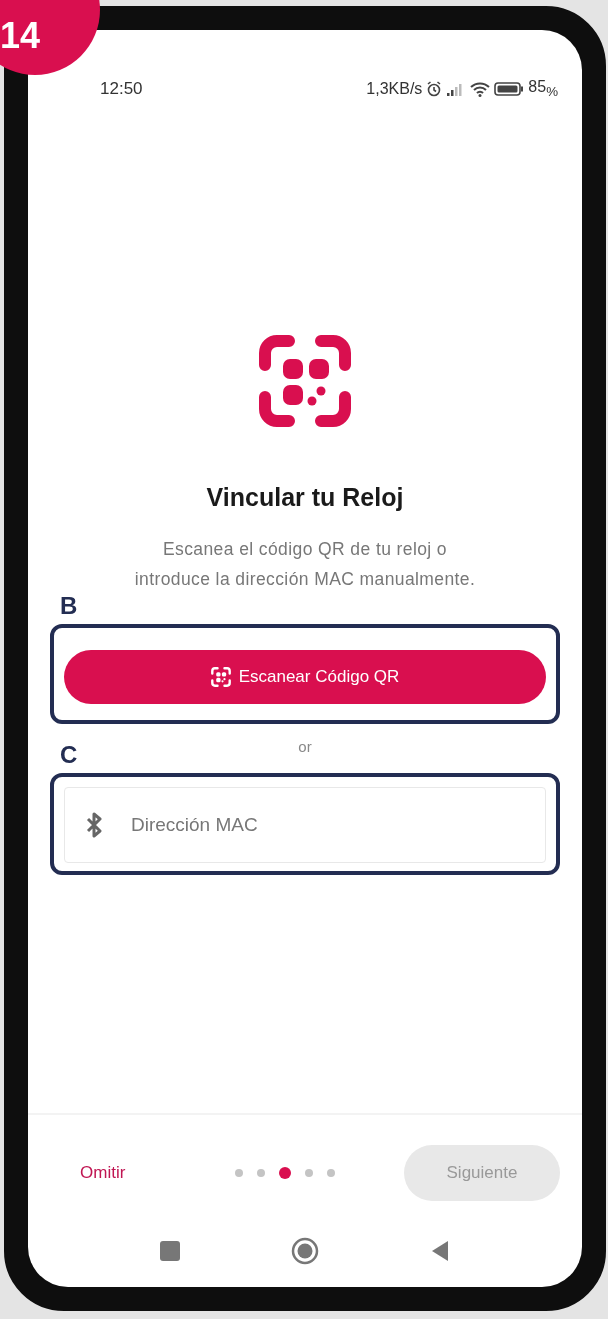  I want to click on home-button, so click(305, 1251).